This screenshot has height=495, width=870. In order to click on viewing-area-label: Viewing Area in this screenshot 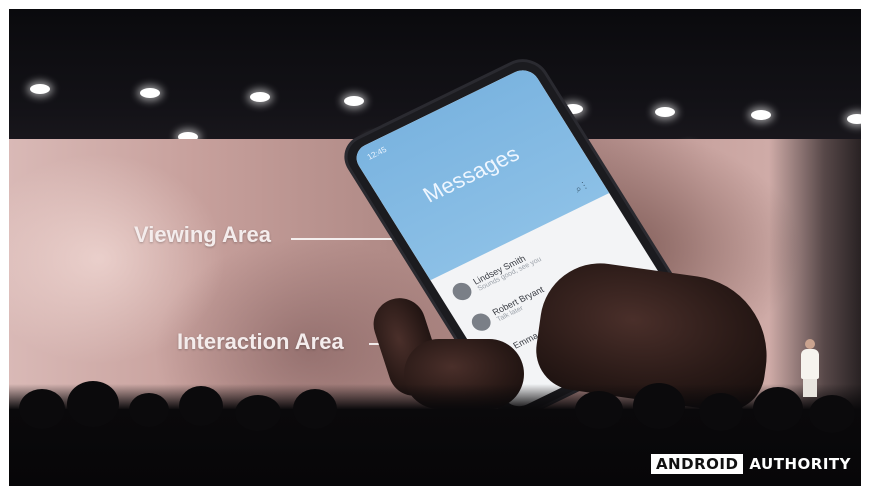, I will do `click(202, 234)`.